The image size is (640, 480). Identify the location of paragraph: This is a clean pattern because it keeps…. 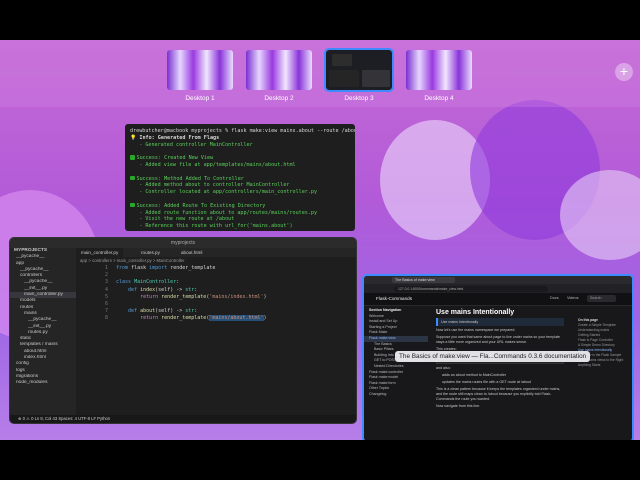
(498, 394).